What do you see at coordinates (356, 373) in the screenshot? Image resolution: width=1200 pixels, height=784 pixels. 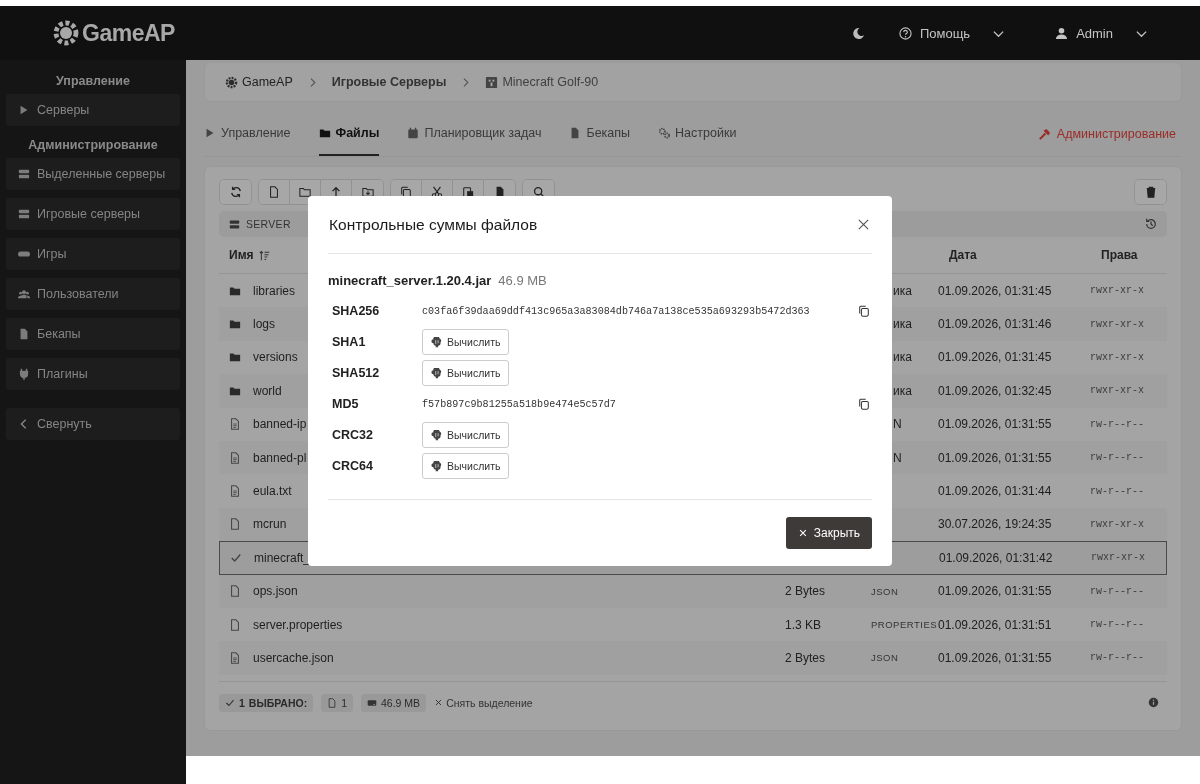 I see `algorithm-label: SHA512` at bounding box center [356, 373].